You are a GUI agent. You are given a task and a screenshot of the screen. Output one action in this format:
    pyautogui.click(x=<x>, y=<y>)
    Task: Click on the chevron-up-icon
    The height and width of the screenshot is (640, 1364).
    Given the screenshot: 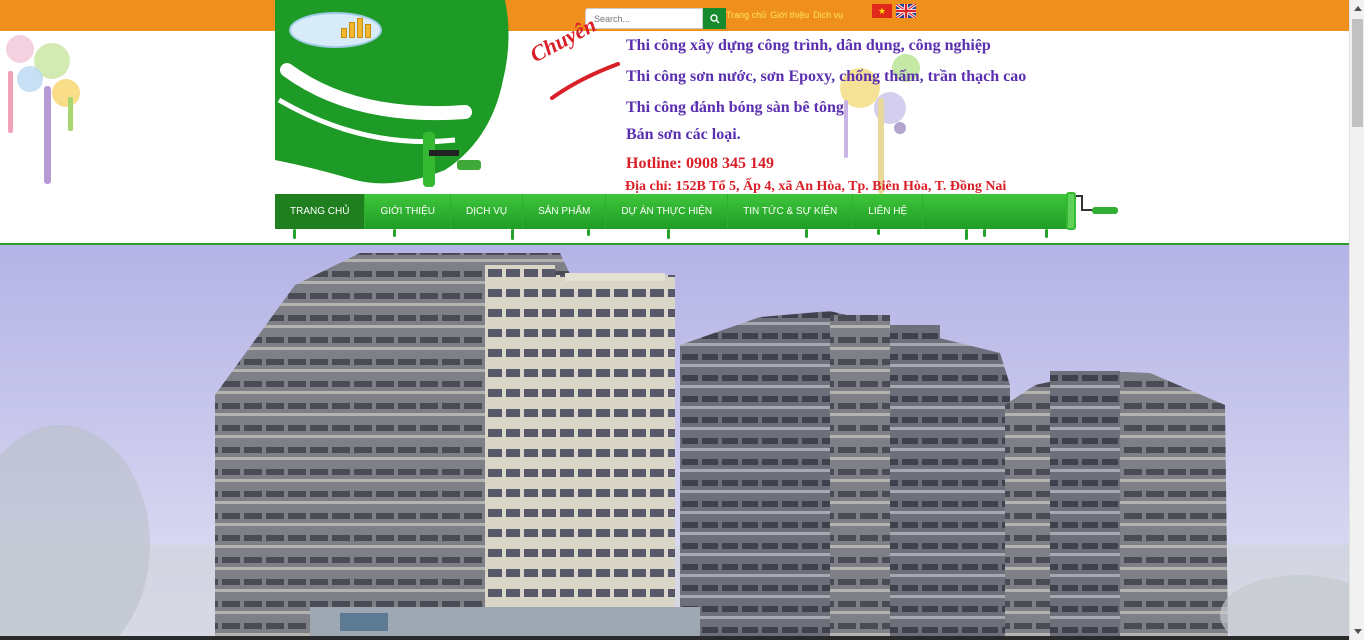 What is the action you would take?
    pyautogui.click(x=1357, y=8)
    